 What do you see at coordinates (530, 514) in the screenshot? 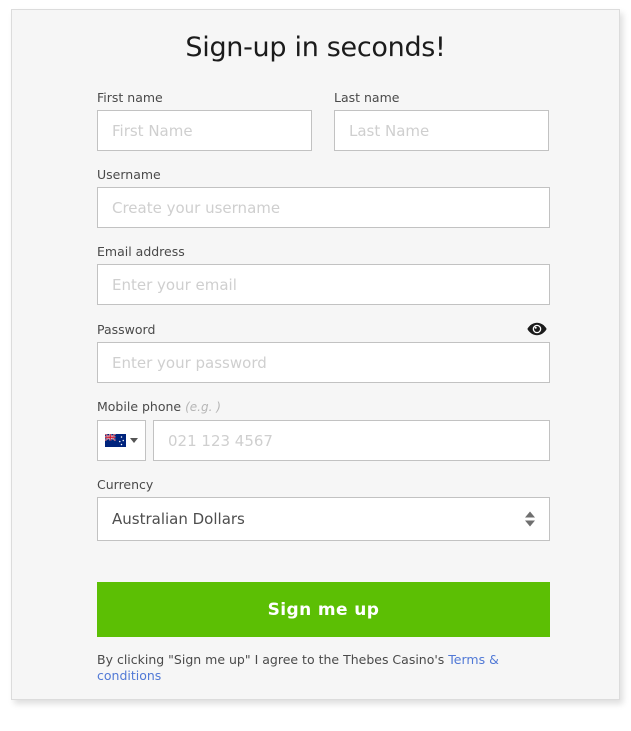
I see `arrow-up-icon` at bounding box center [530, 514].